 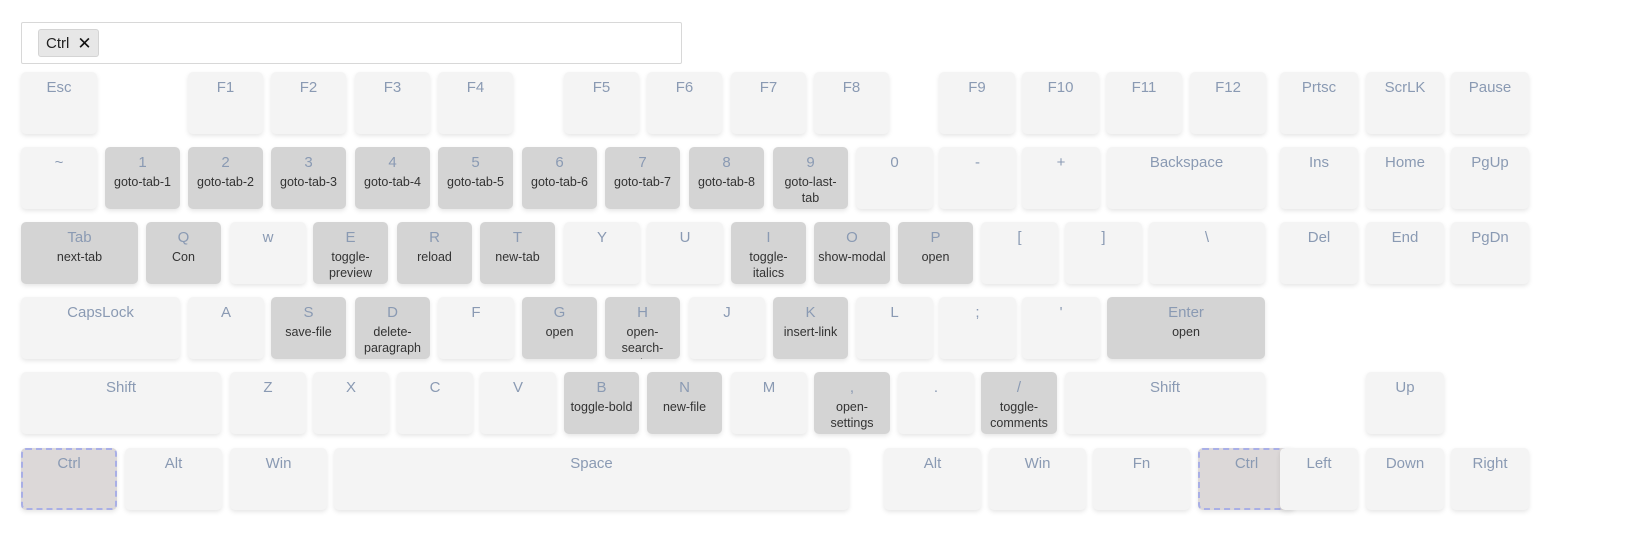 I want to click on key-f2: F2, so click(x=308, y=103).